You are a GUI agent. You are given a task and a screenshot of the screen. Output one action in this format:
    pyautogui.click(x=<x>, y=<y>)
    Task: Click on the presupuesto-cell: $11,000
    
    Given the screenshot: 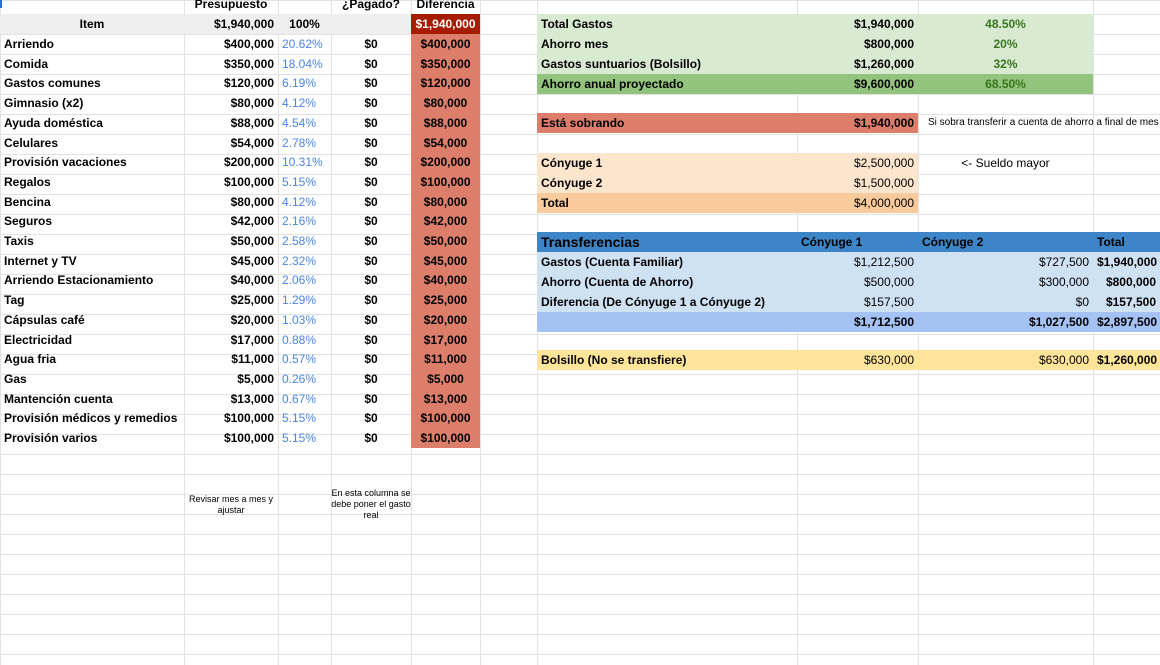 What is the action you would take?
    pyautogui.click(x=231, y=359)
    